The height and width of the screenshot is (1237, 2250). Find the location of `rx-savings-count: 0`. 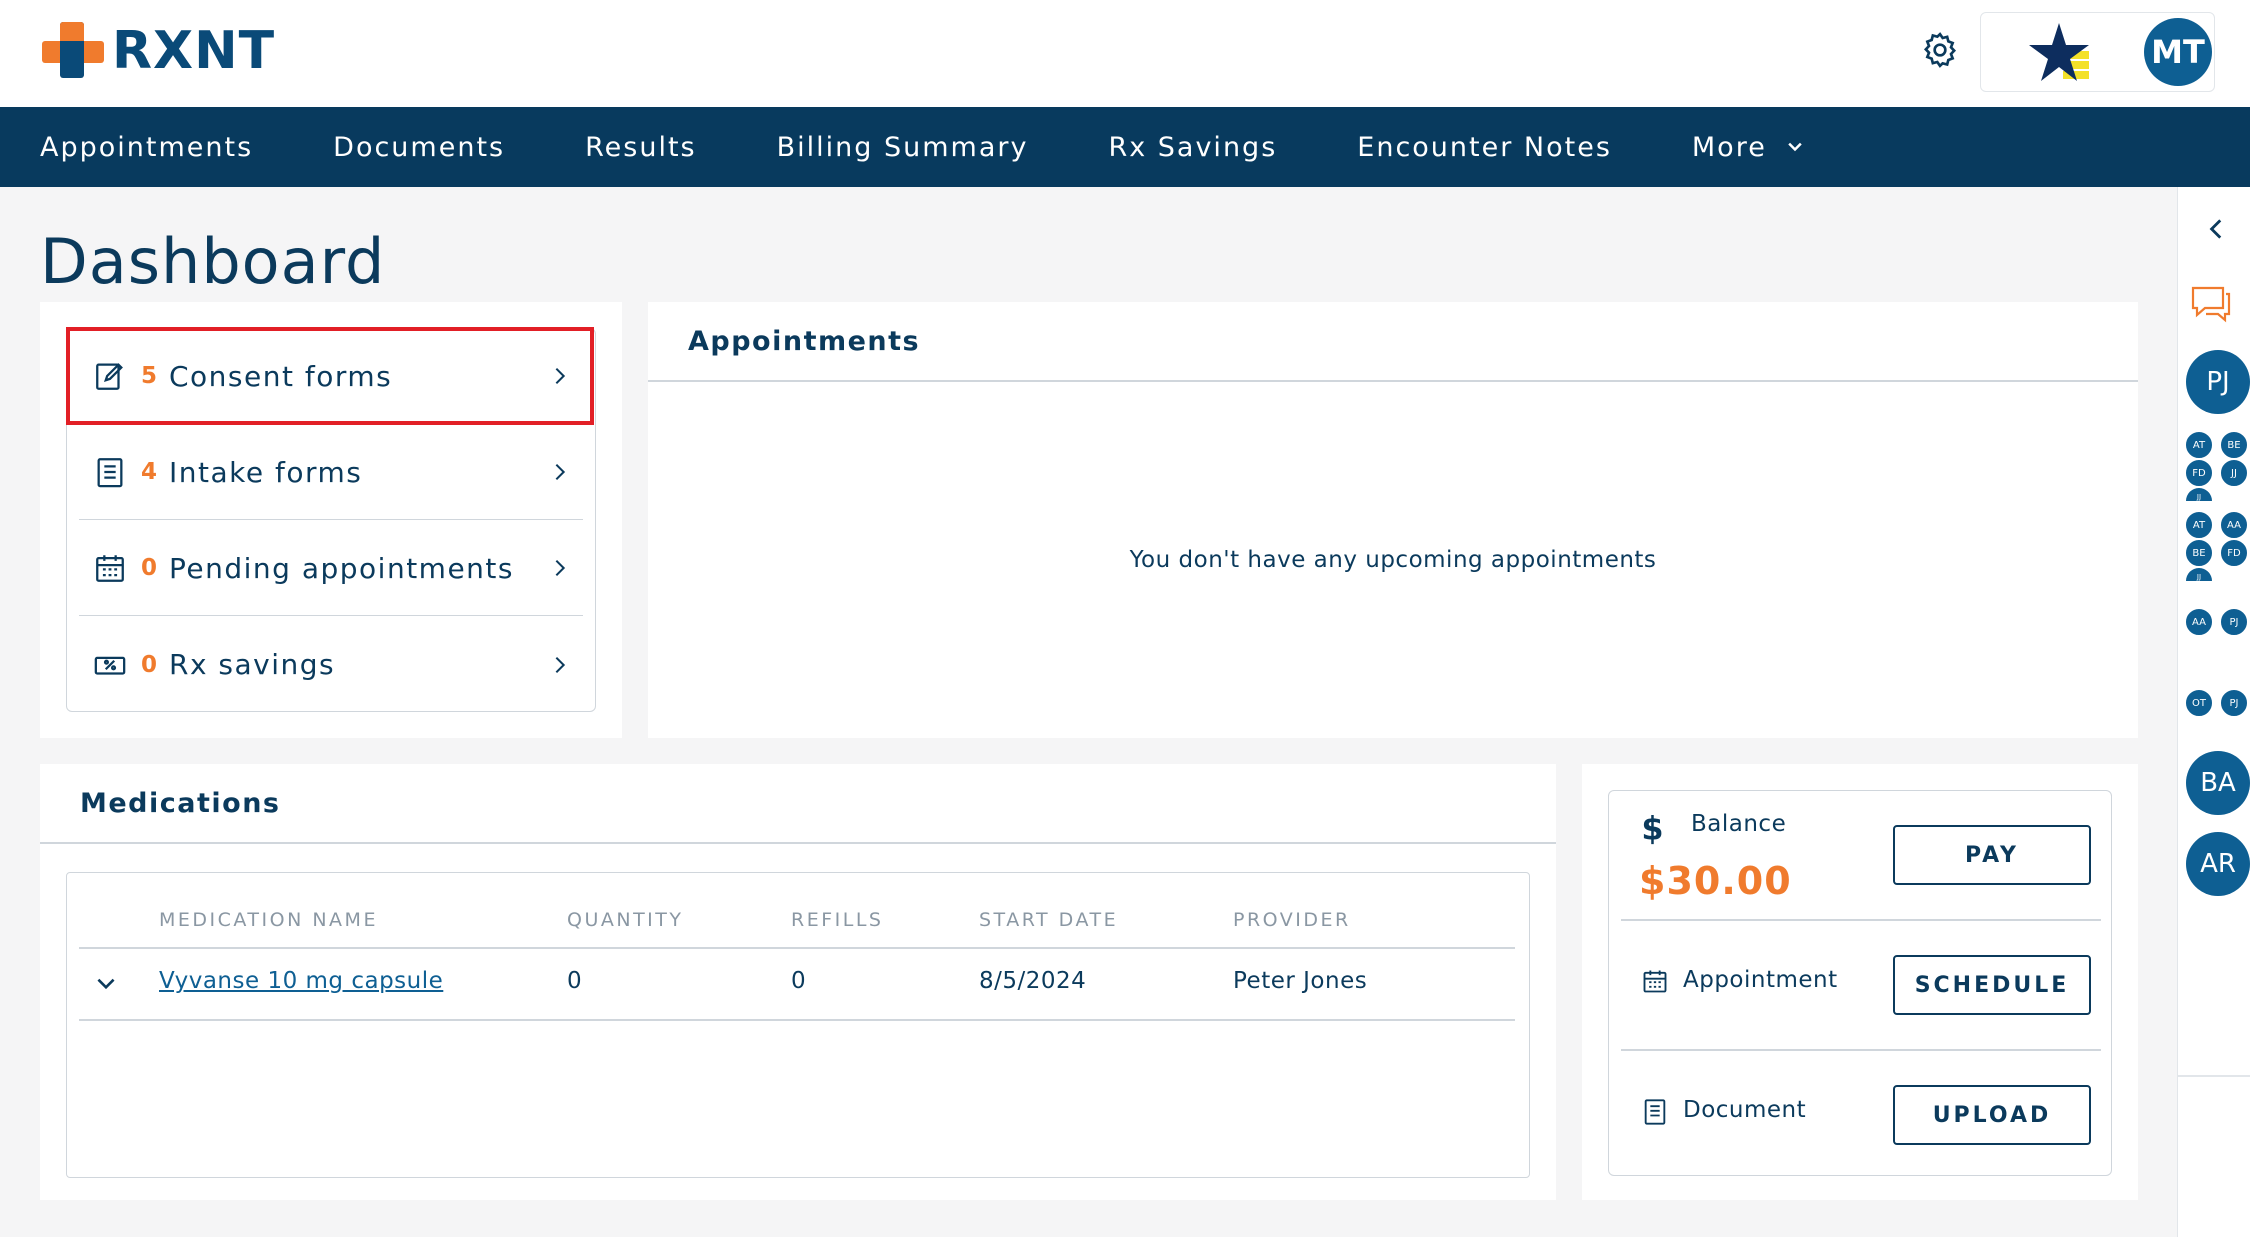

rx-savings-count: 0 is located at coordinates (149, 664).